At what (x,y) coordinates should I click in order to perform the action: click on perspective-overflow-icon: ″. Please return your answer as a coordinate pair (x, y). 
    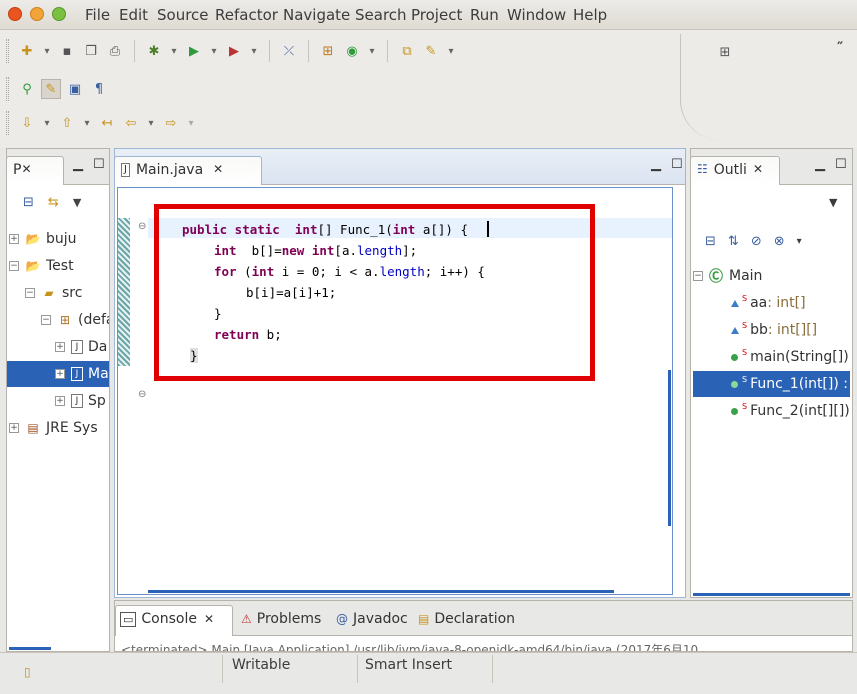
    Looking at the image, I should click on (840, 48).